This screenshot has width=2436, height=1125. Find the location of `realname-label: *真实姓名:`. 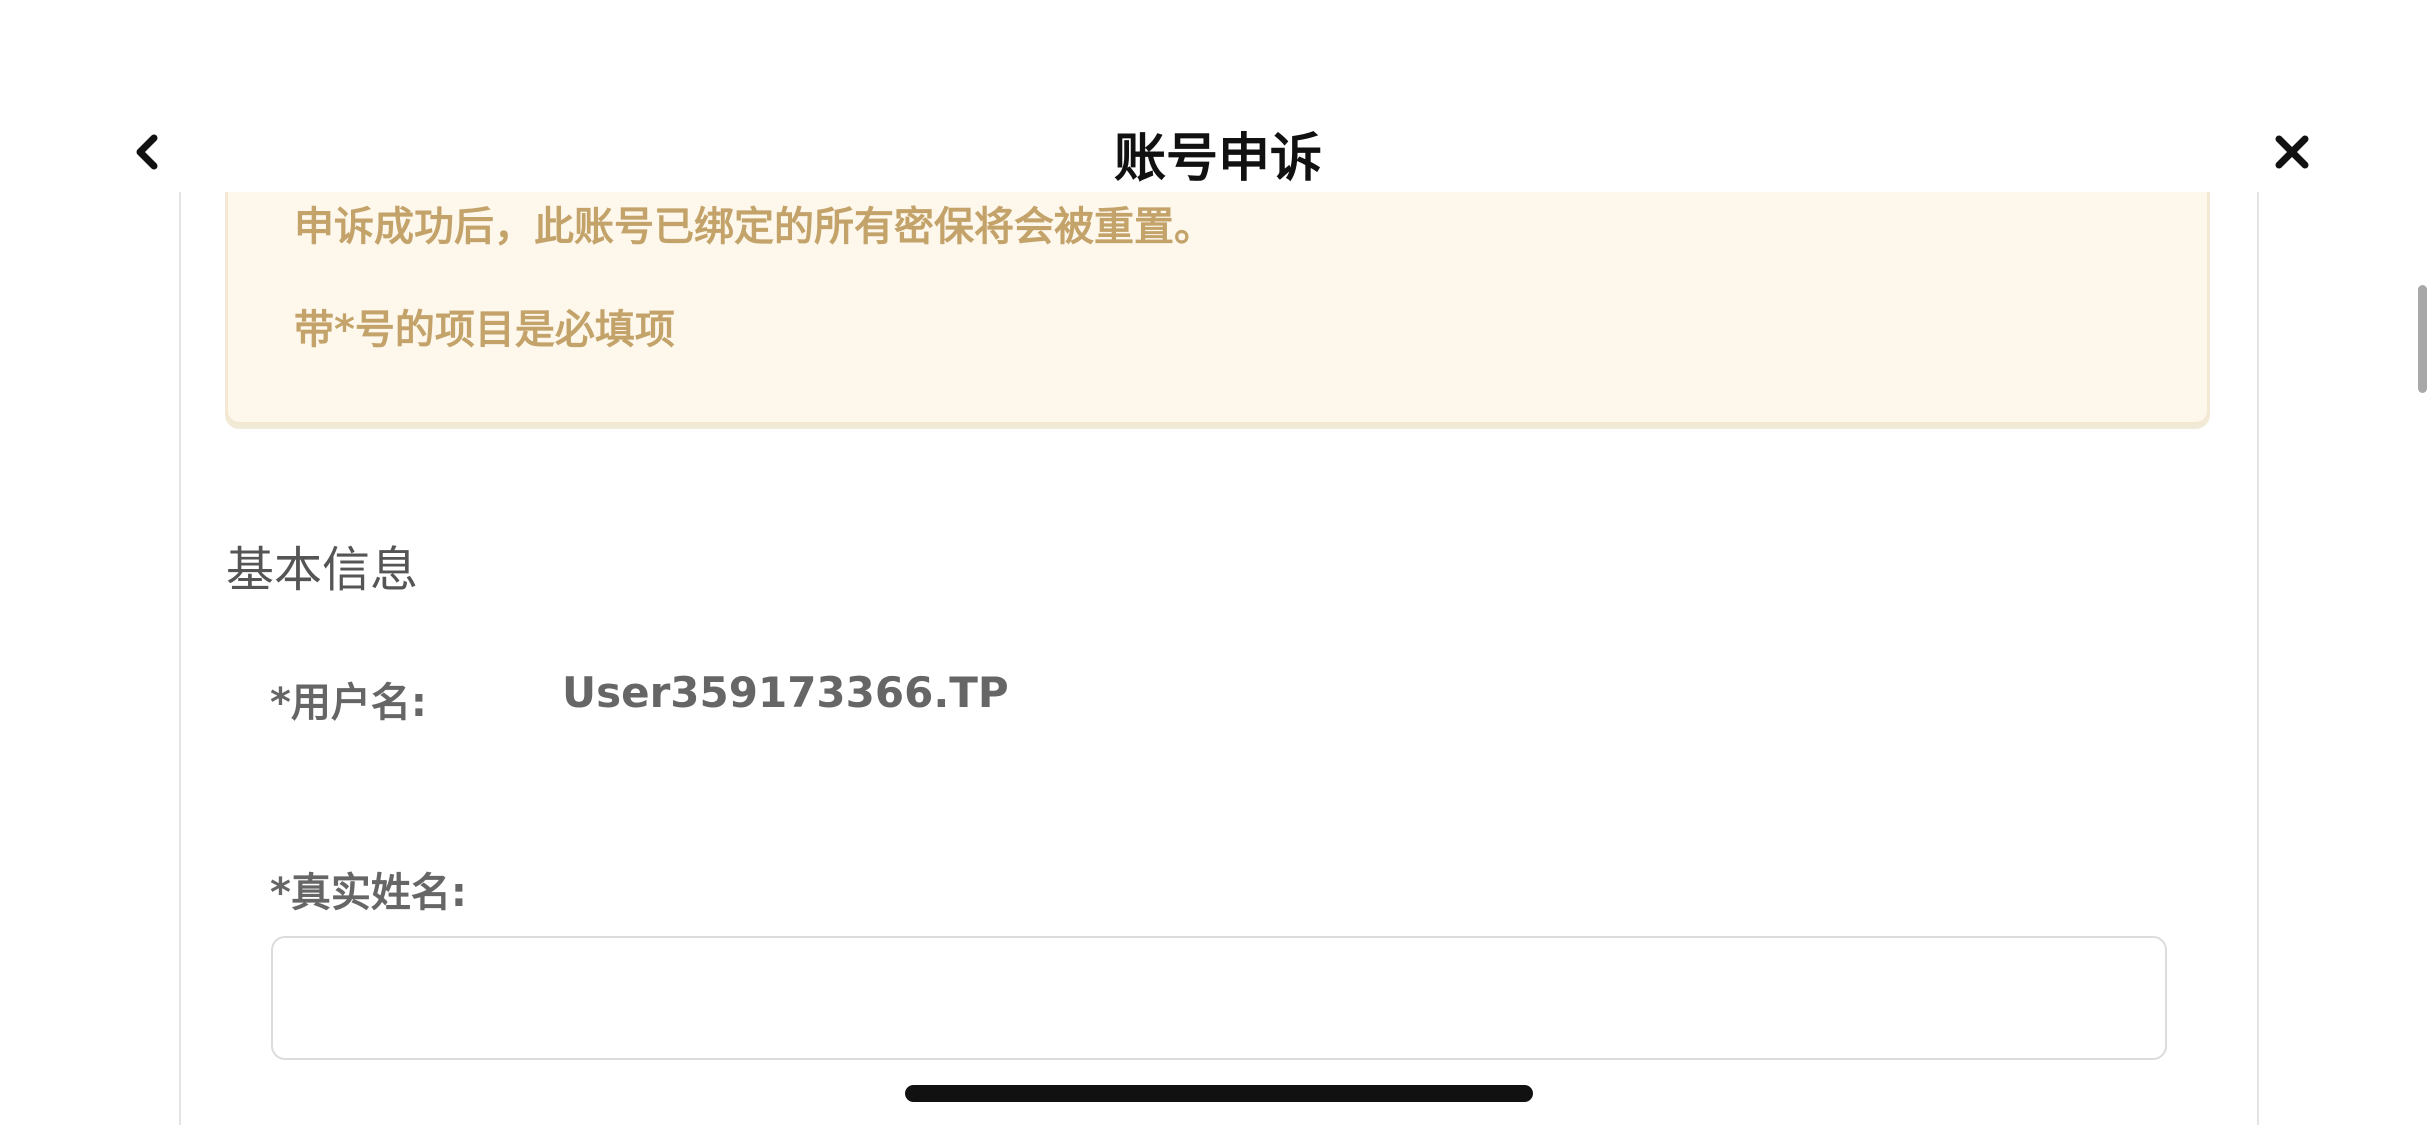

realname-label: *真实姓名: is located at coordinates (368, 893).